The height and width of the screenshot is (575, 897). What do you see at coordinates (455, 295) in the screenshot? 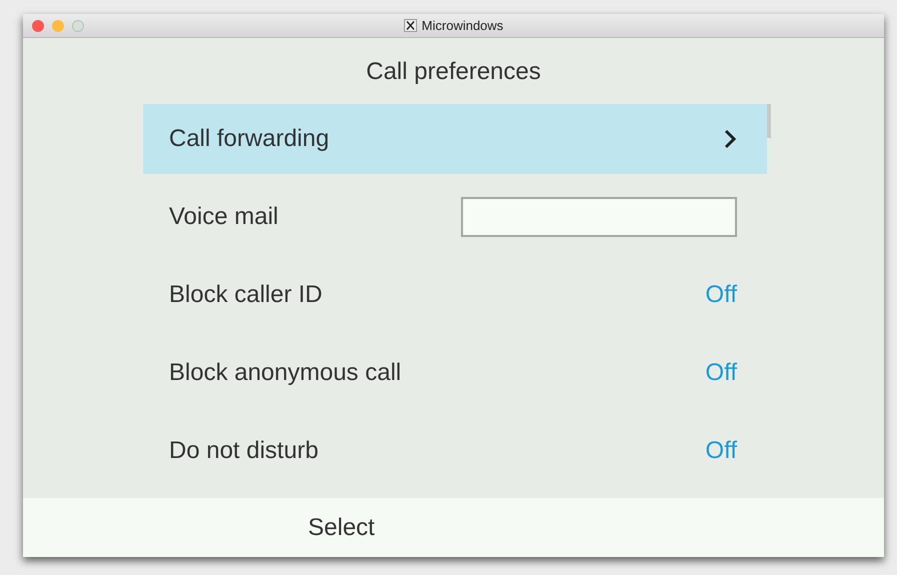
I see `list-item: Block caller ID Off` at bounding box center [455, 295].